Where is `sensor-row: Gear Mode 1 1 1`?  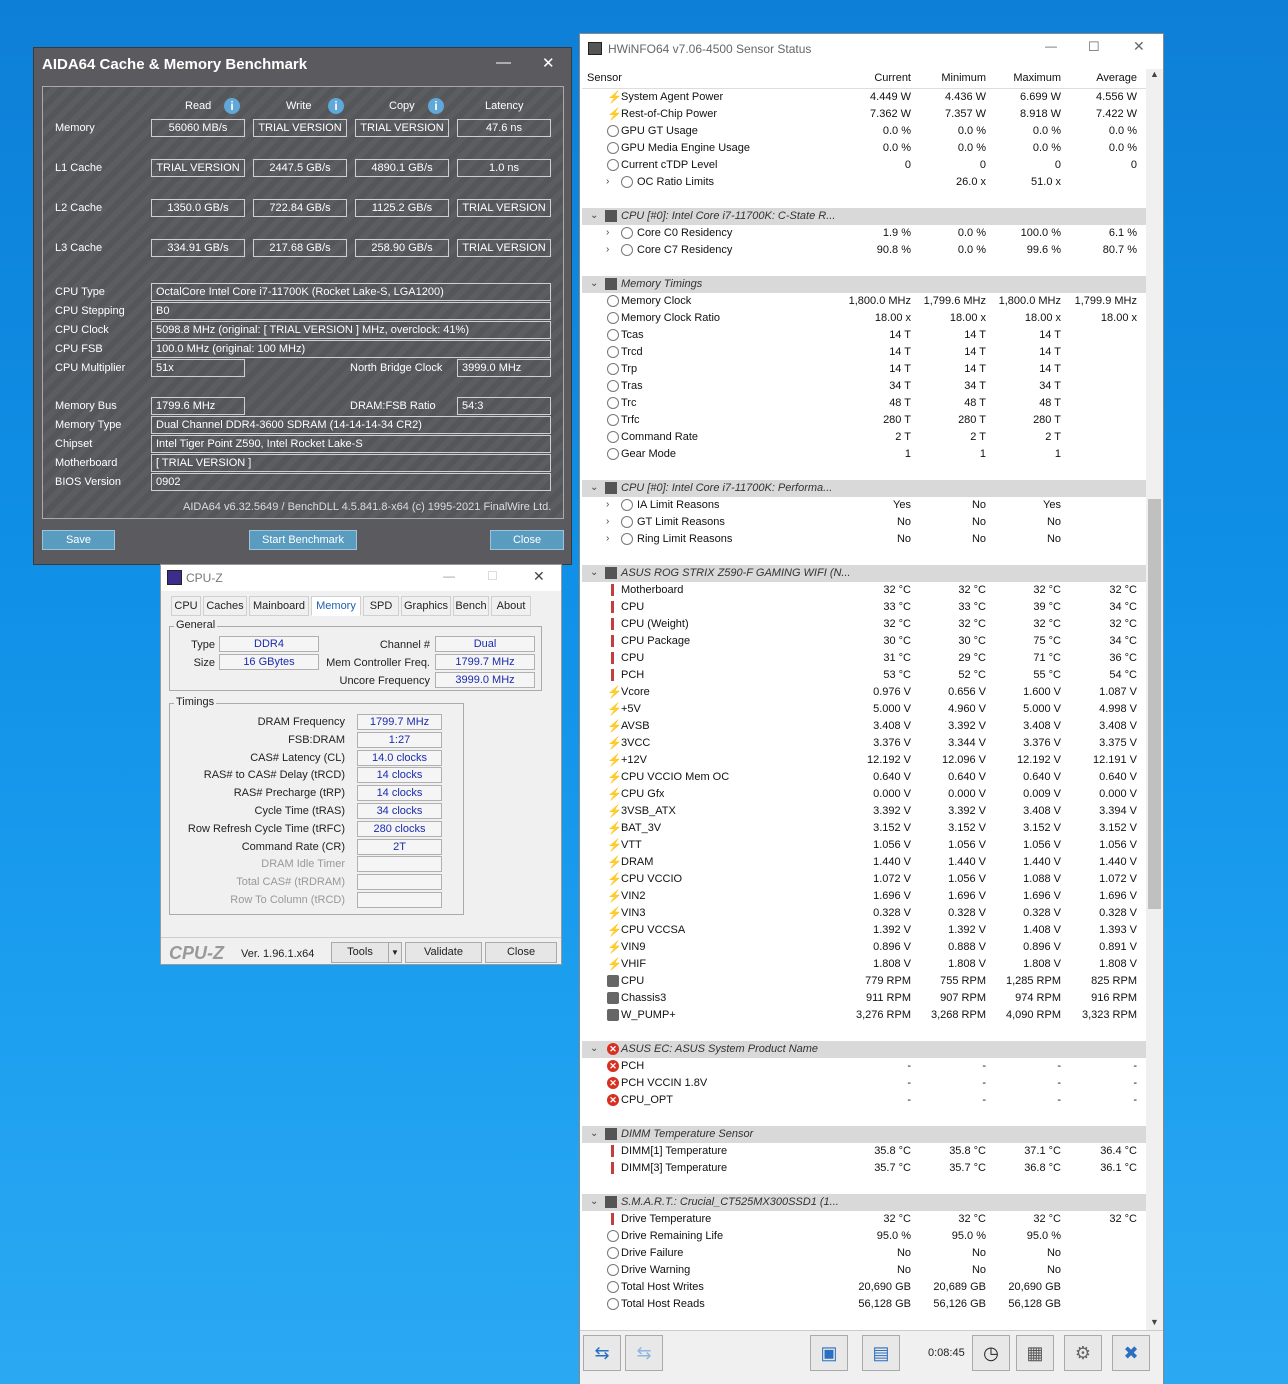 sensor-row: Gear Mode 1 1 1 is located at coordinates (864, 454).